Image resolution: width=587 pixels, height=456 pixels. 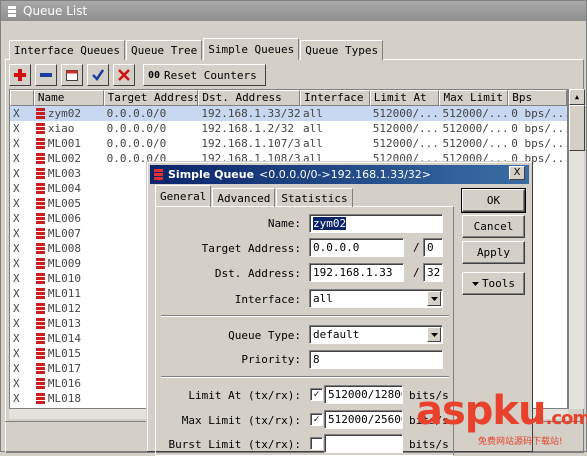 I want to click on cell-name: ML015, so click(x=69, y=353).